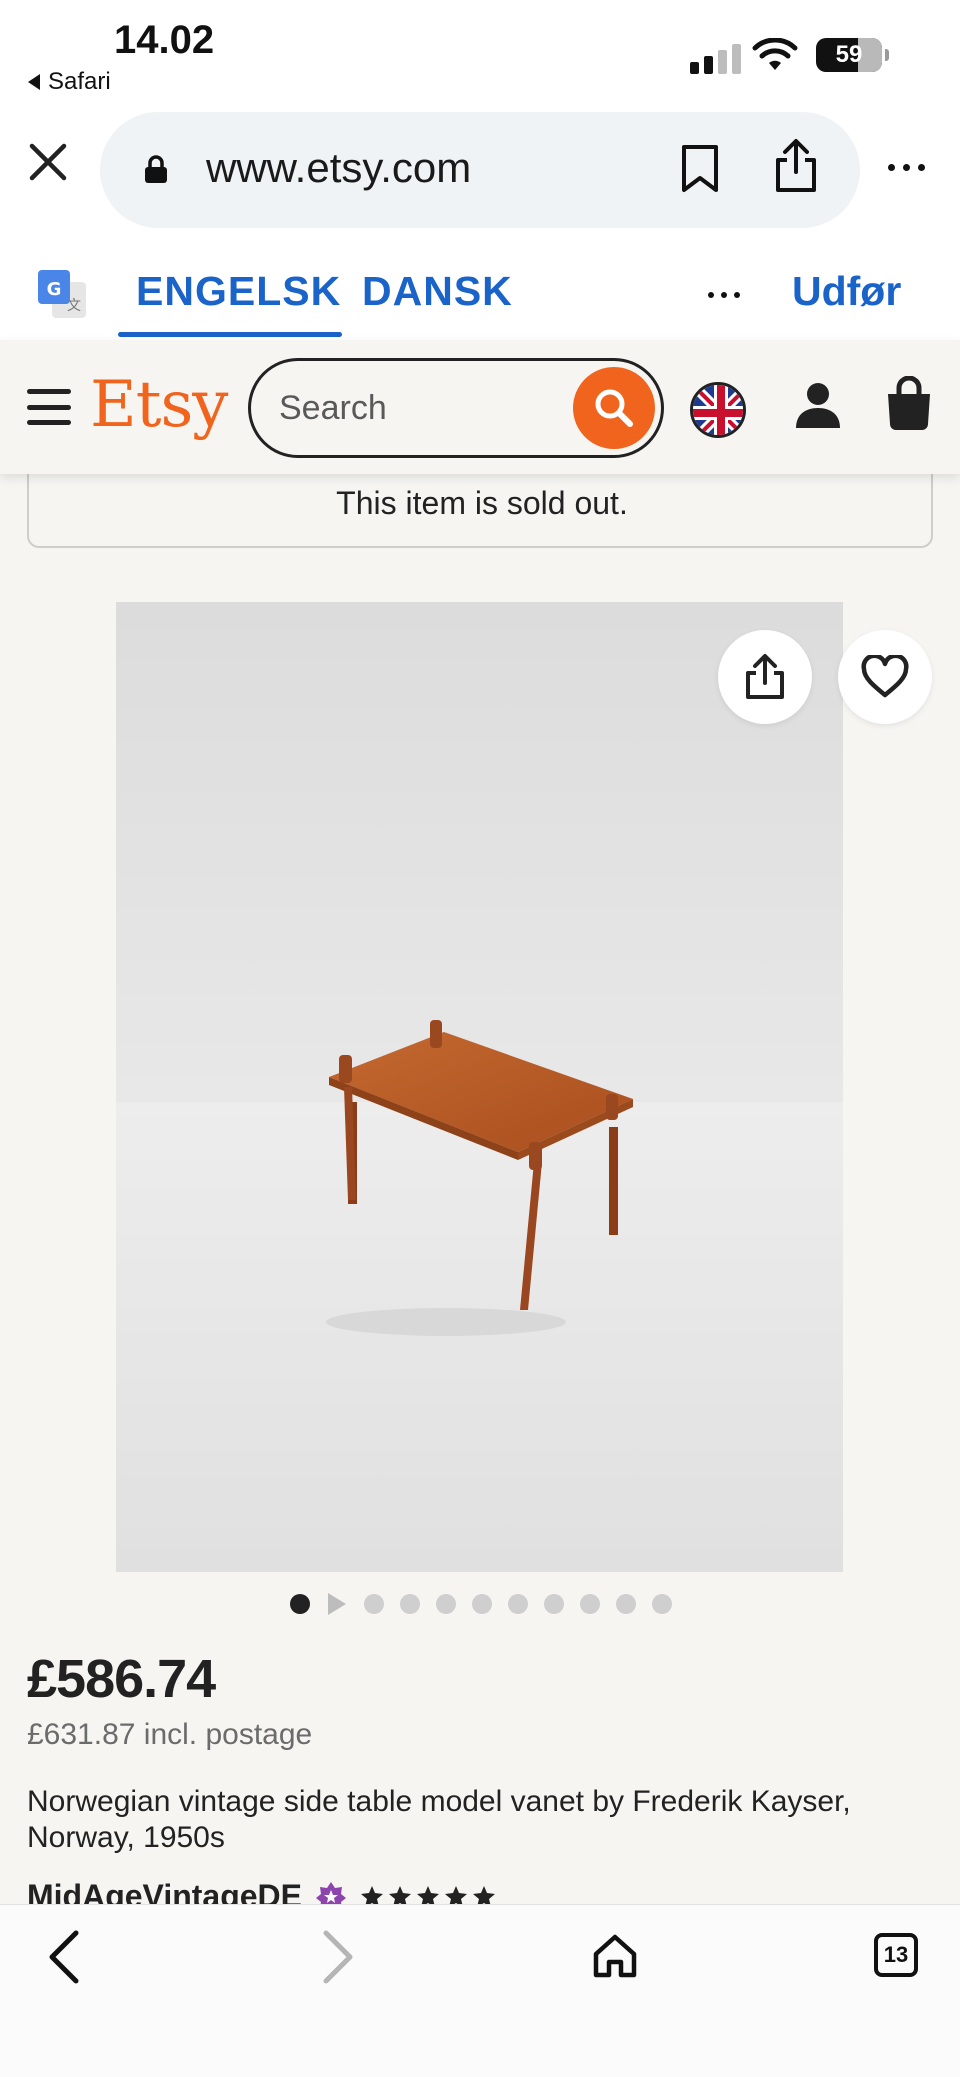 Image resolution: width=960 pixels, height=2077 pixels. I want to click on google-translate-icon: G 文, so click(62, 294).